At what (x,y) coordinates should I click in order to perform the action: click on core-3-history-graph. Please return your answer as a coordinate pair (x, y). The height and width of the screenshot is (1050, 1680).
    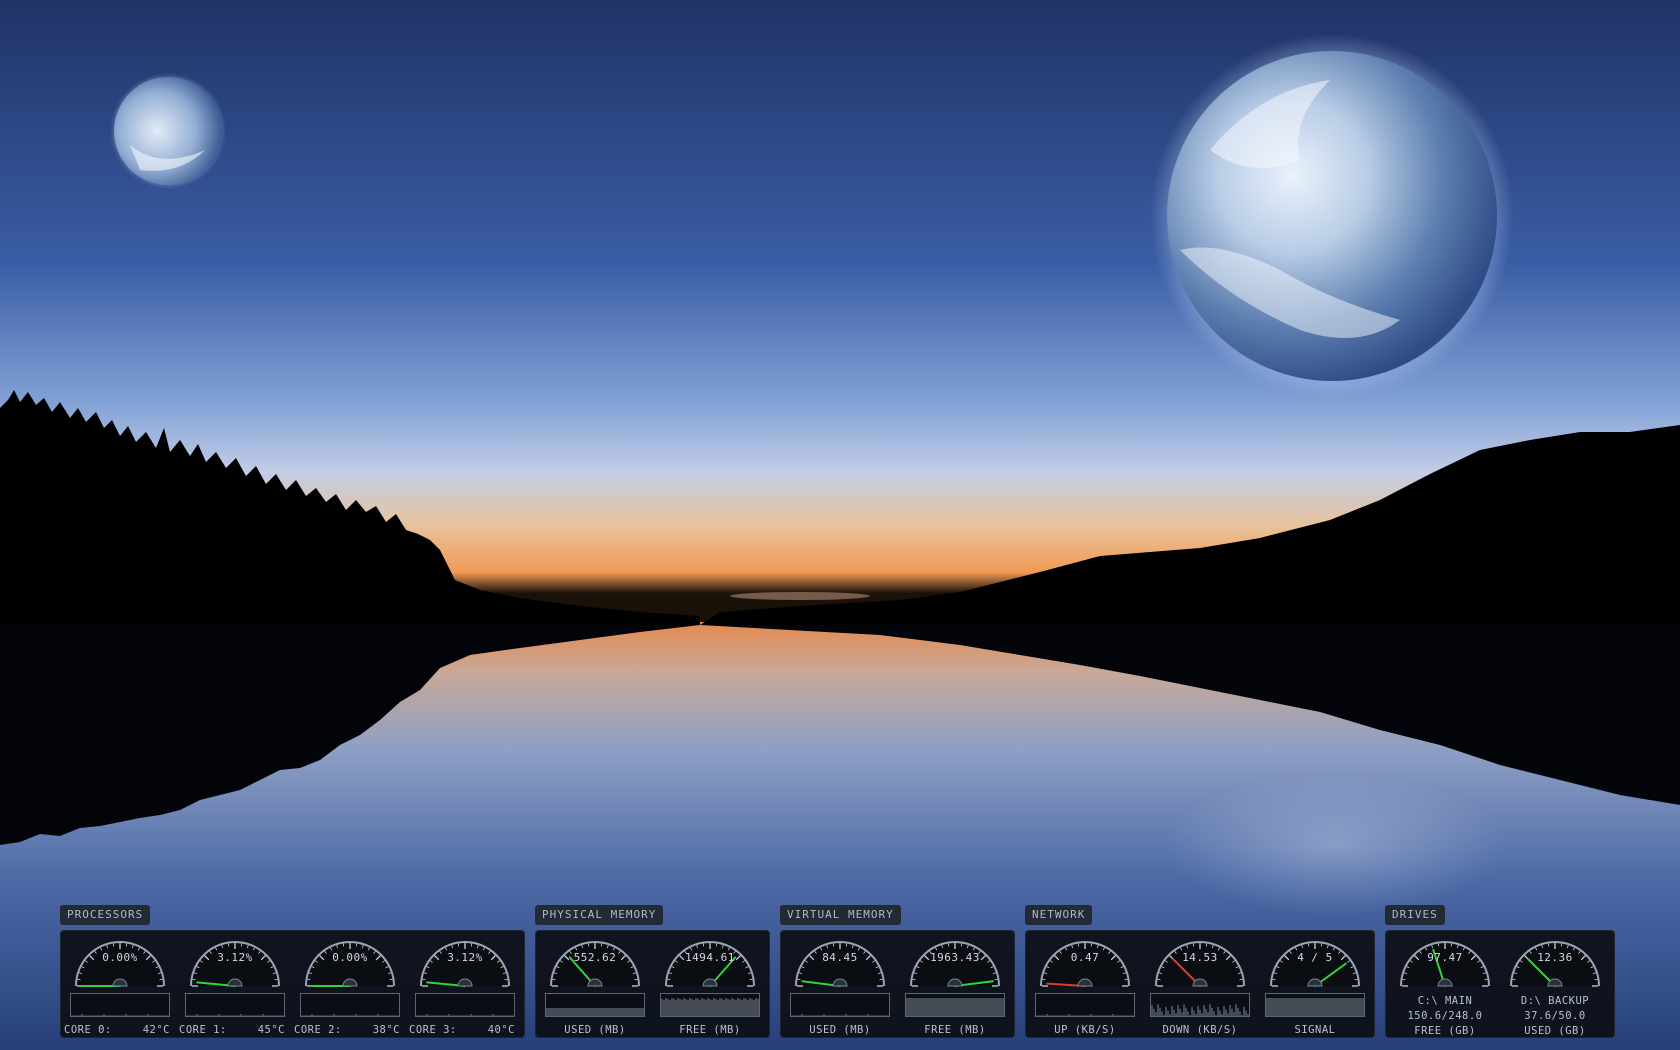
    Looking at the image, I should click on (465, 1005).